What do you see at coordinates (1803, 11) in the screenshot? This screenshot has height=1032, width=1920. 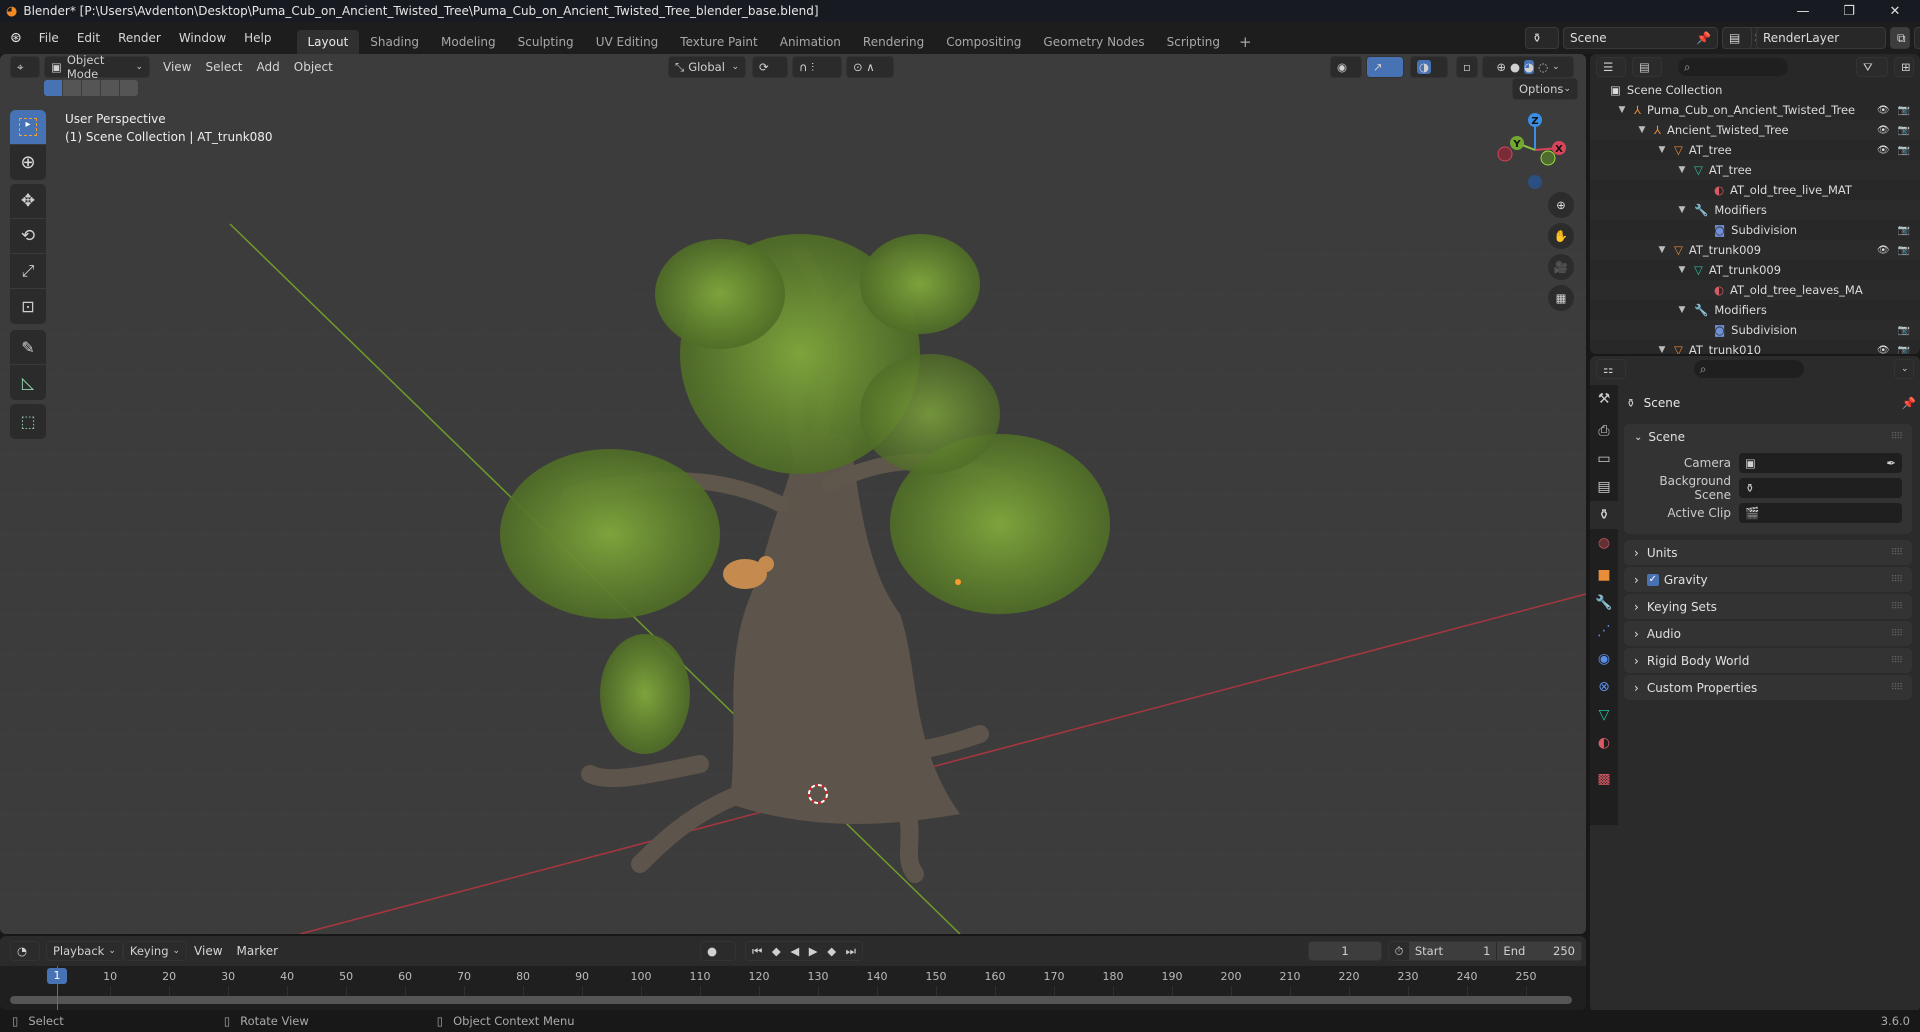 I see `minimize-button: —` at bounding box center [1803, 11].